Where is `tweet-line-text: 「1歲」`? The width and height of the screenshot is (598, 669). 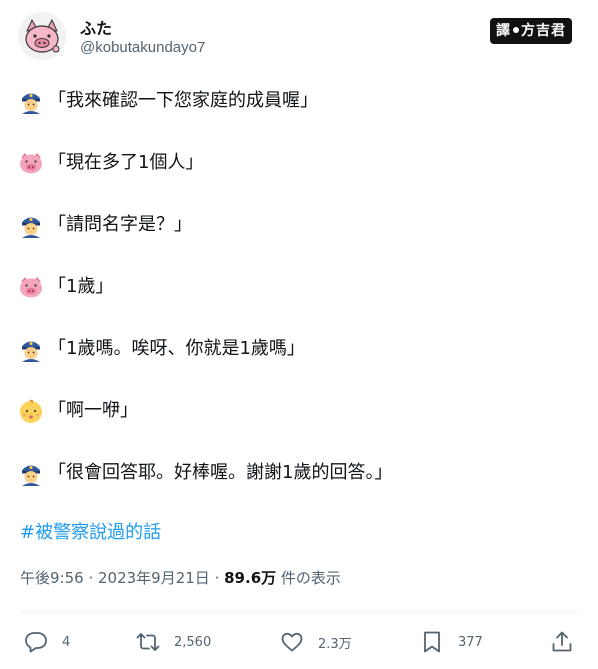 tweet-line-text: 「1歲」 is located at coordinates (81, 286).